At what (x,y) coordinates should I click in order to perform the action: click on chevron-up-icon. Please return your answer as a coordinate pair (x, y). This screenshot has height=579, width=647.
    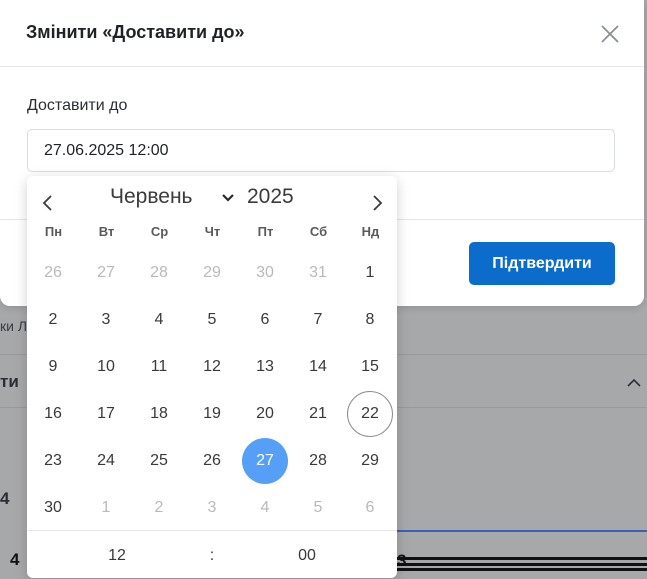
    Looking at the image, I should click on (634, 383).